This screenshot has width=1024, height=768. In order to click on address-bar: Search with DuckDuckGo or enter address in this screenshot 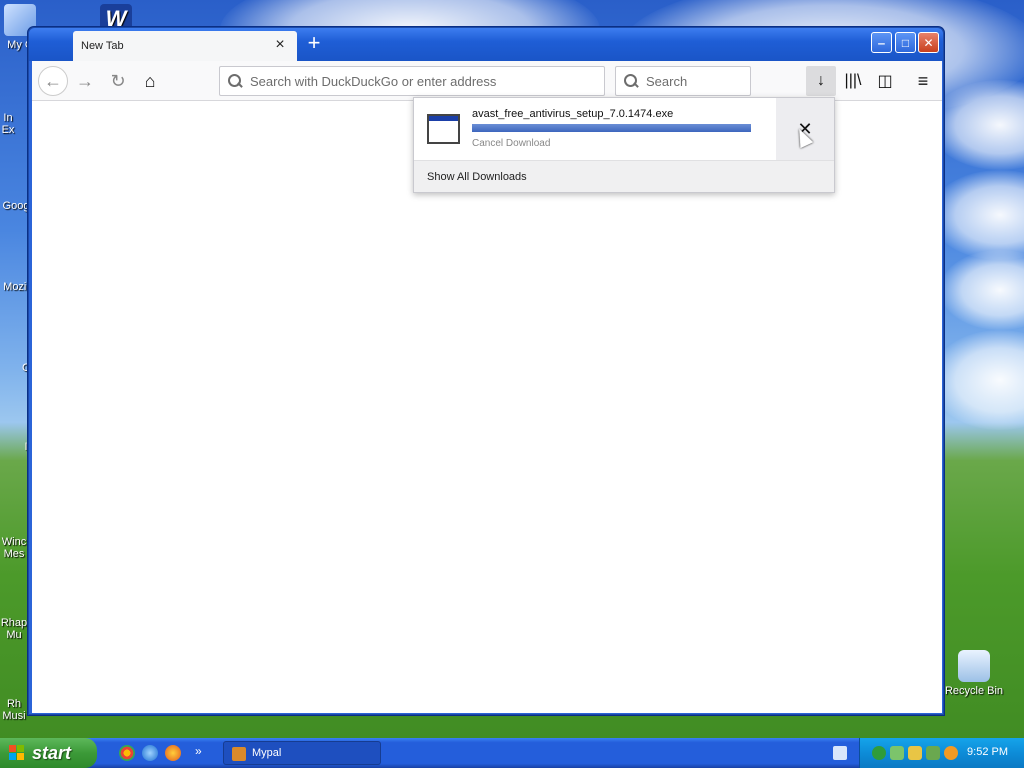, I will do `click(412, 81)`.